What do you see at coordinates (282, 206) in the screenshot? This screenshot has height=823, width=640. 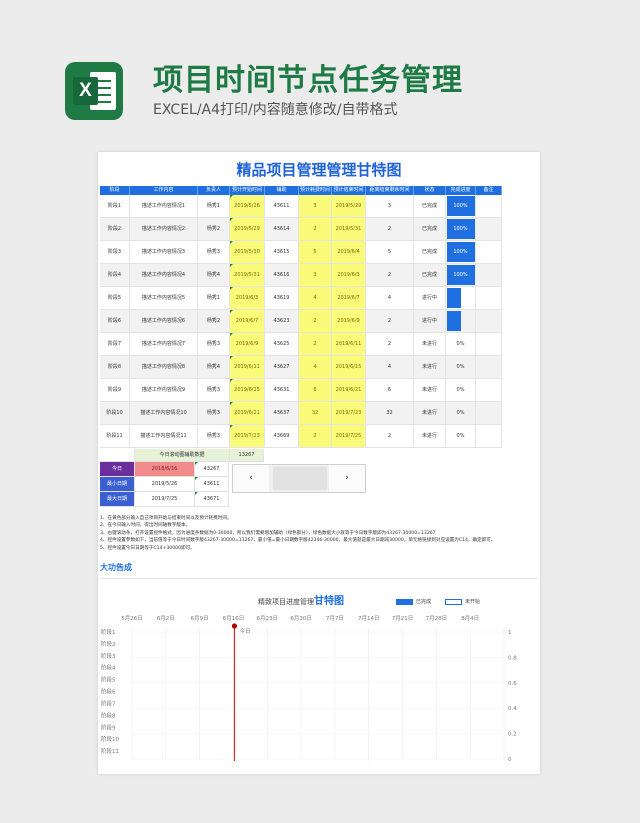 I see `aux-cell: 43611` at bounding box center [282, 206].